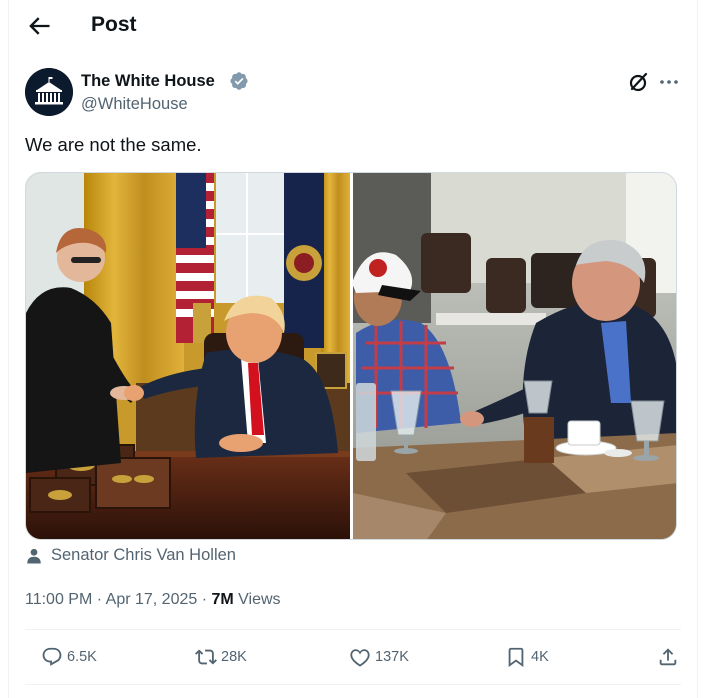 This screenshot has width=707, height=698. I want to click on views-count: 7M, so click(222, 599).